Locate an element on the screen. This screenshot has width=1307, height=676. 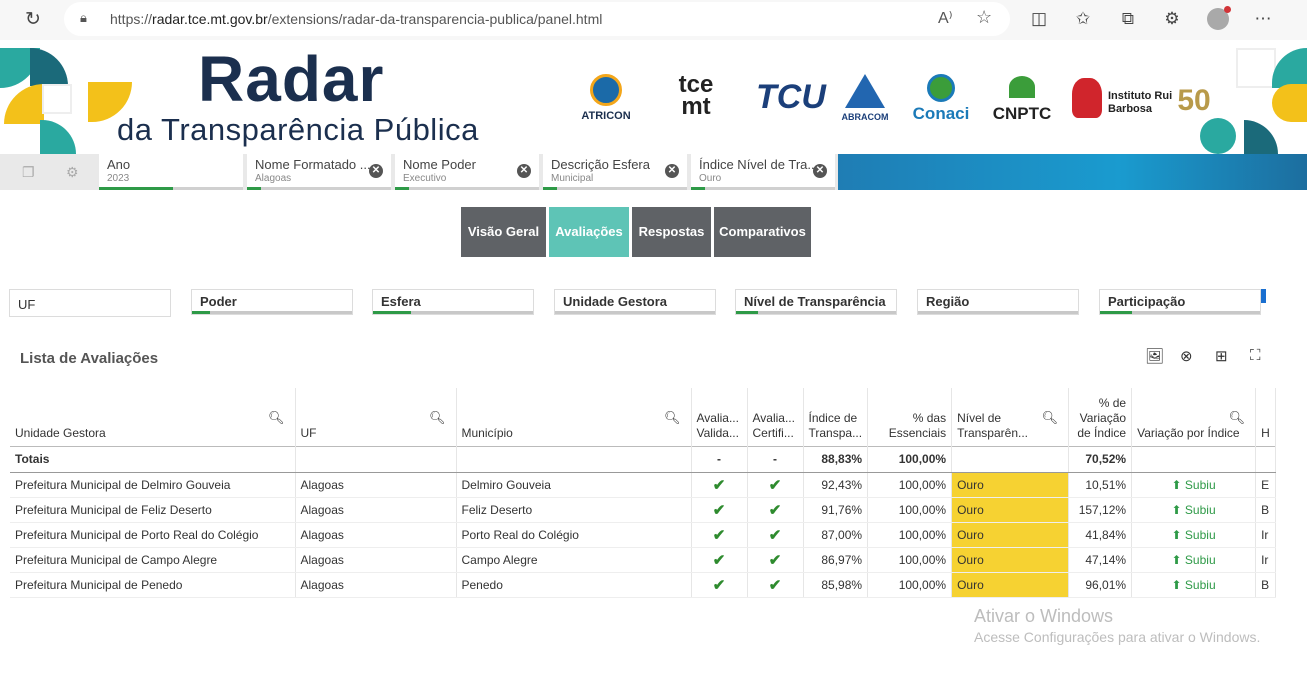
filter-unidade-gestora: Unidade Gestora is located at coordinates (635, 302).